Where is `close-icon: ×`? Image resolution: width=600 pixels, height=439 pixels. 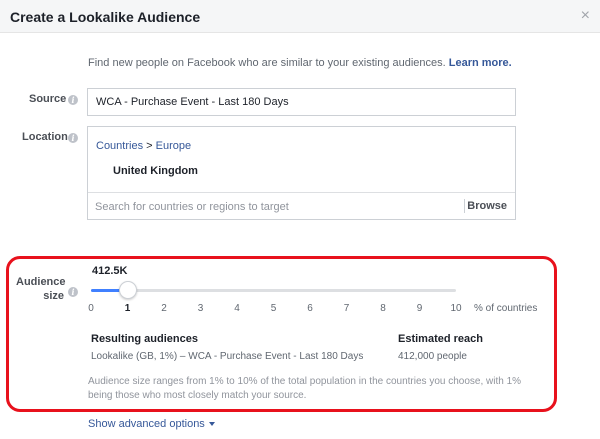
close-icon: × is located at coordinates (585, 16).